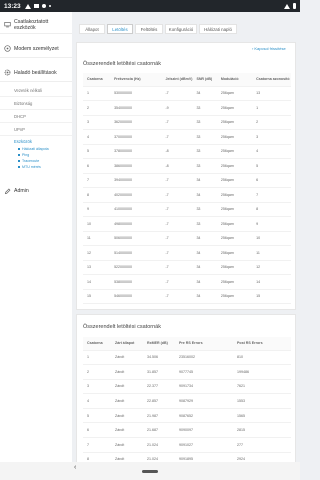 The image size is (320, 480). Describe the element at coordinates (136, 108) in the screenshot. I see `table-cell: 354000000` at that location.